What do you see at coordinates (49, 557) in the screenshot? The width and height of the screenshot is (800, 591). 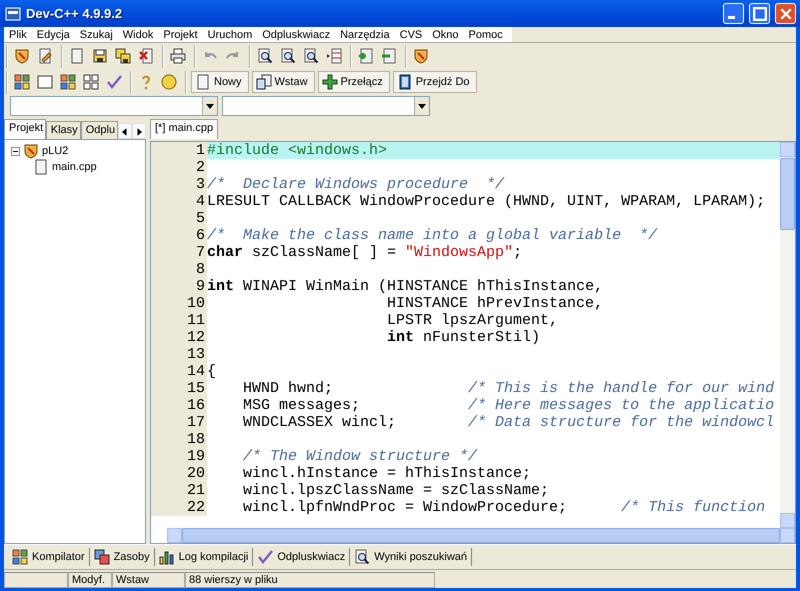 I see `panel-tab: Kompilator` at bounding box center [49, 557].